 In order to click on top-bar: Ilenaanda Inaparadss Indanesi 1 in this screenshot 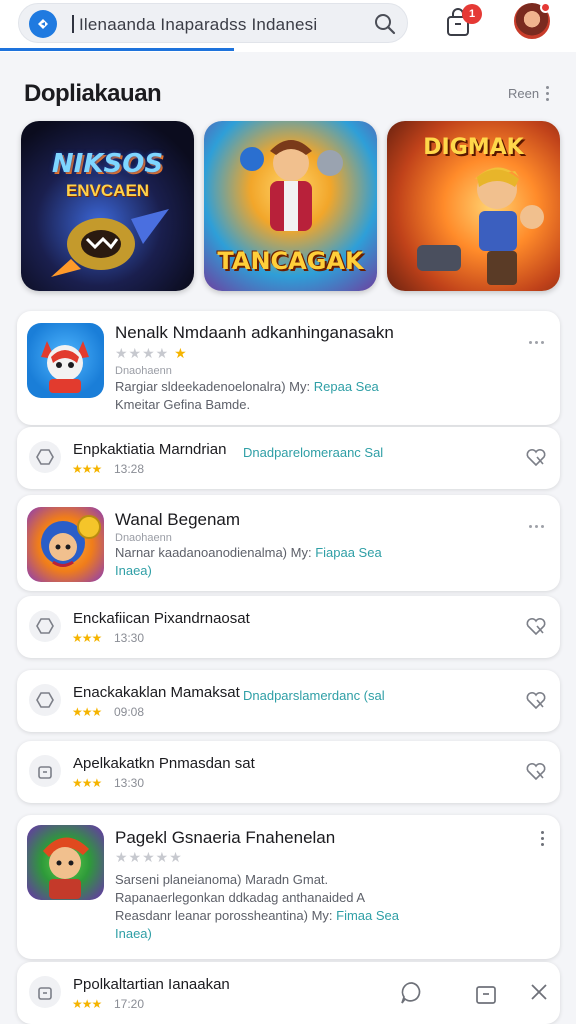, I will do `click(288, 26)`.